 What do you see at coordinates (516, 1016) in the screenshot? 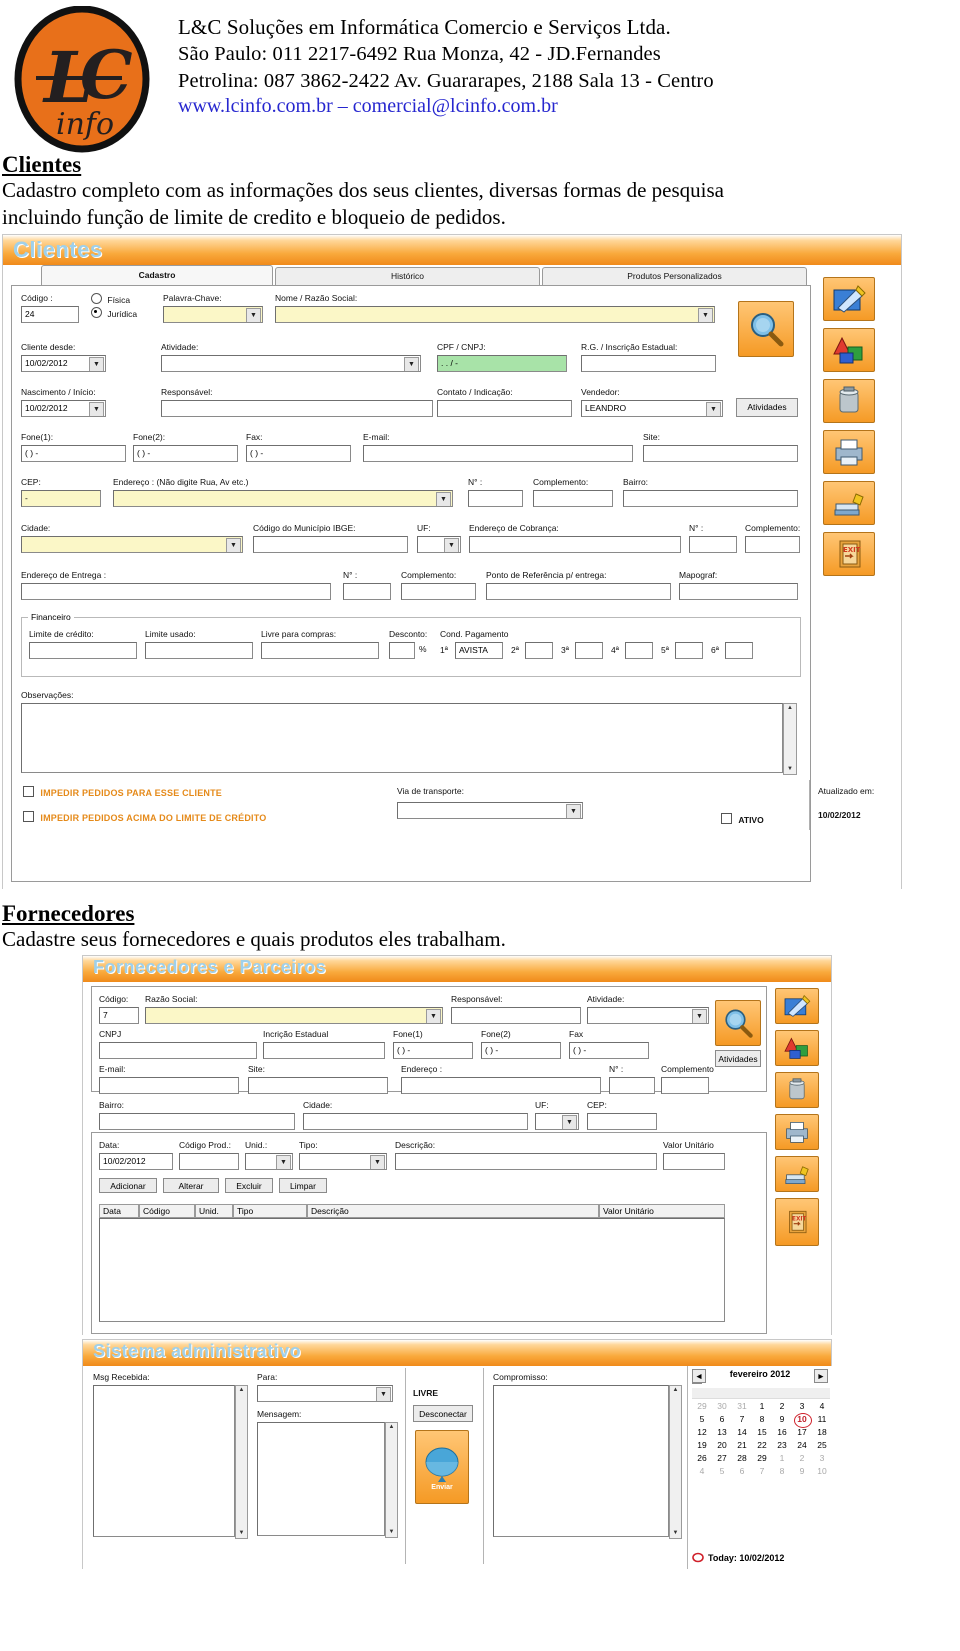
I see `input-responsavel` at bounding box center [516, 1016].